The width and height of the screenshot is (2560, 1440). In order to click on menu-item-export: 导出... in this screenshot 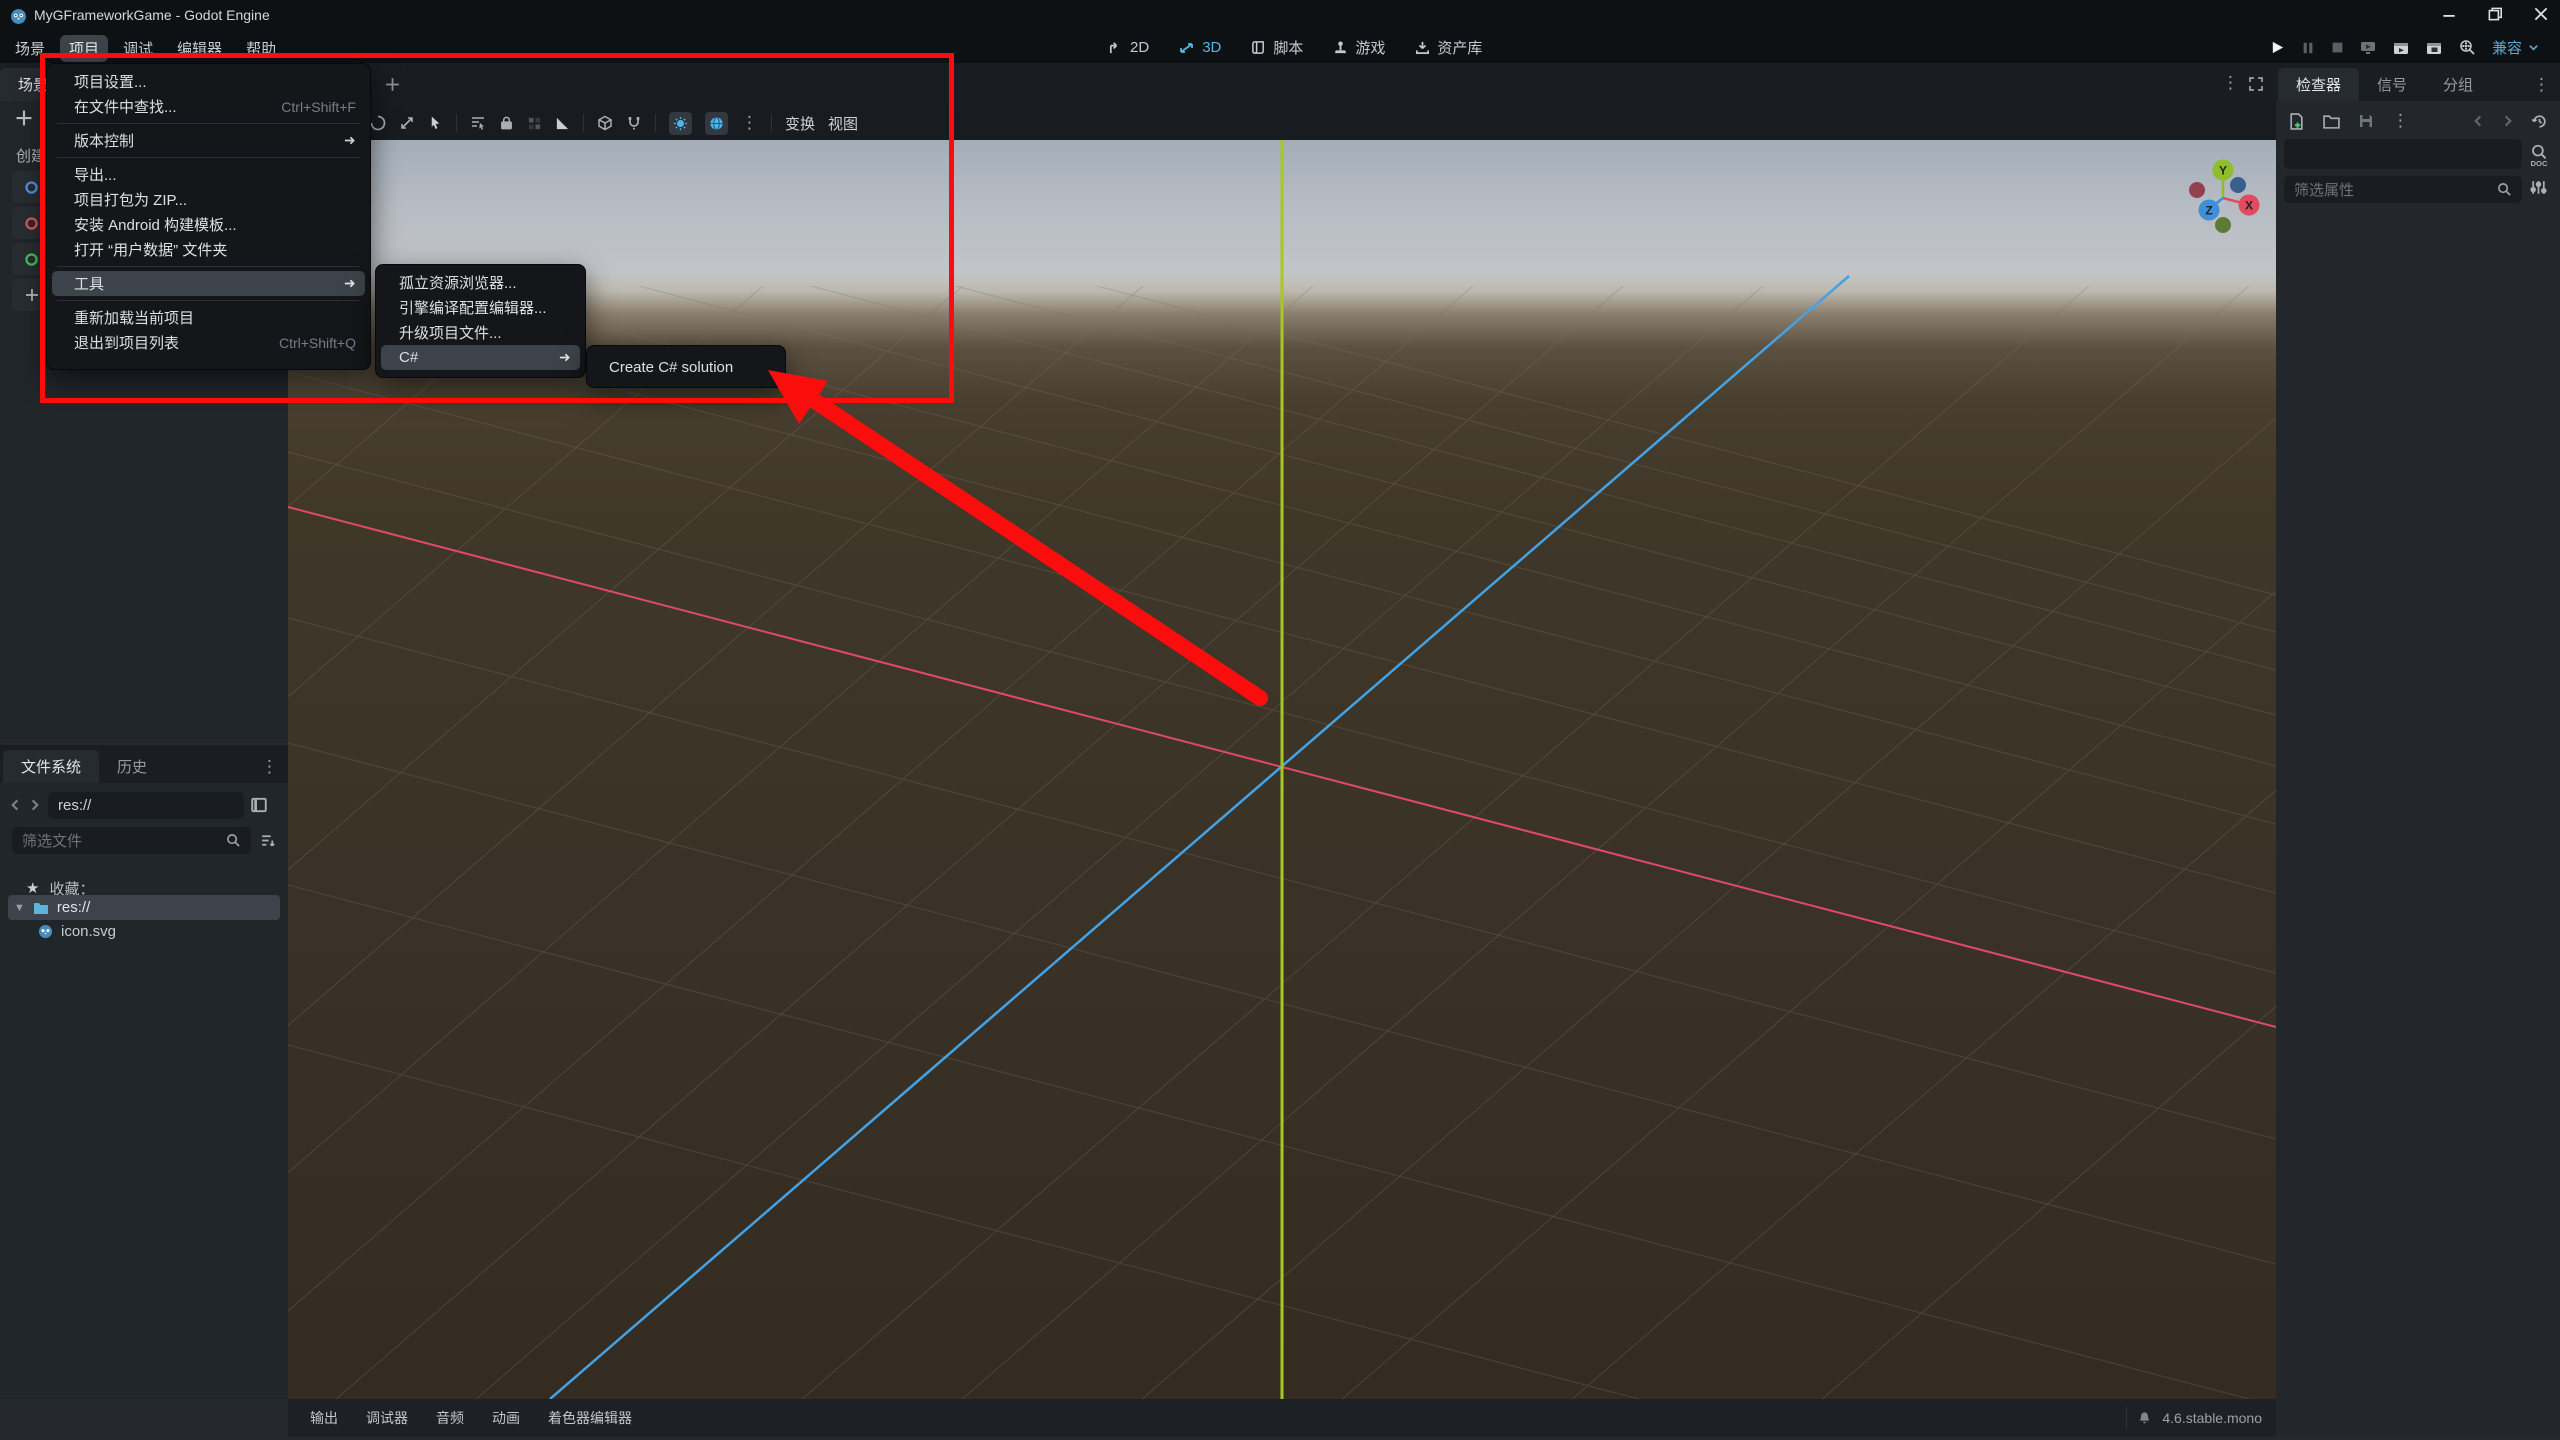, I will do `click(208, 174)`.